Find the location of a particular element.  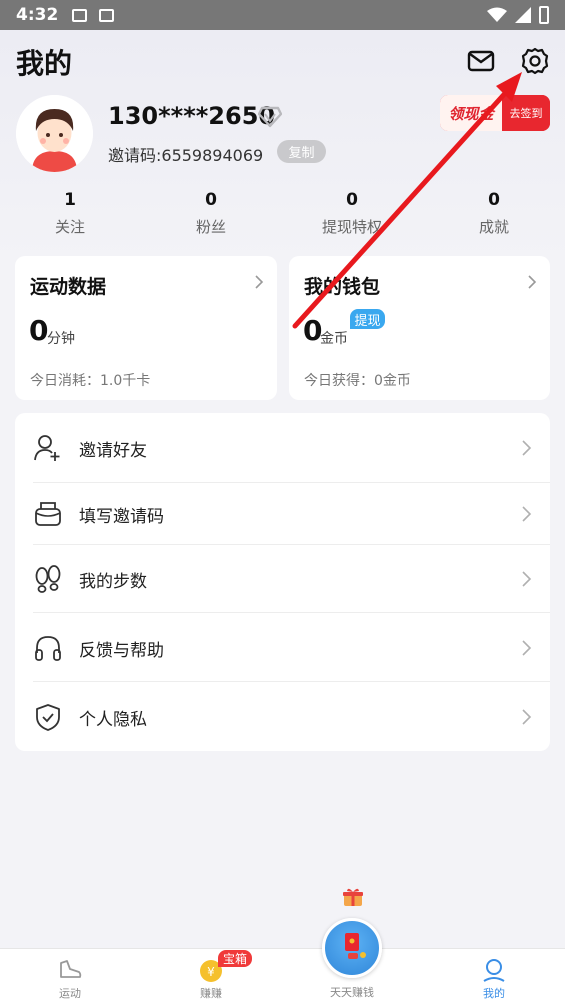

menu-label: 个人隐私 is located at coordinates (113, 719).